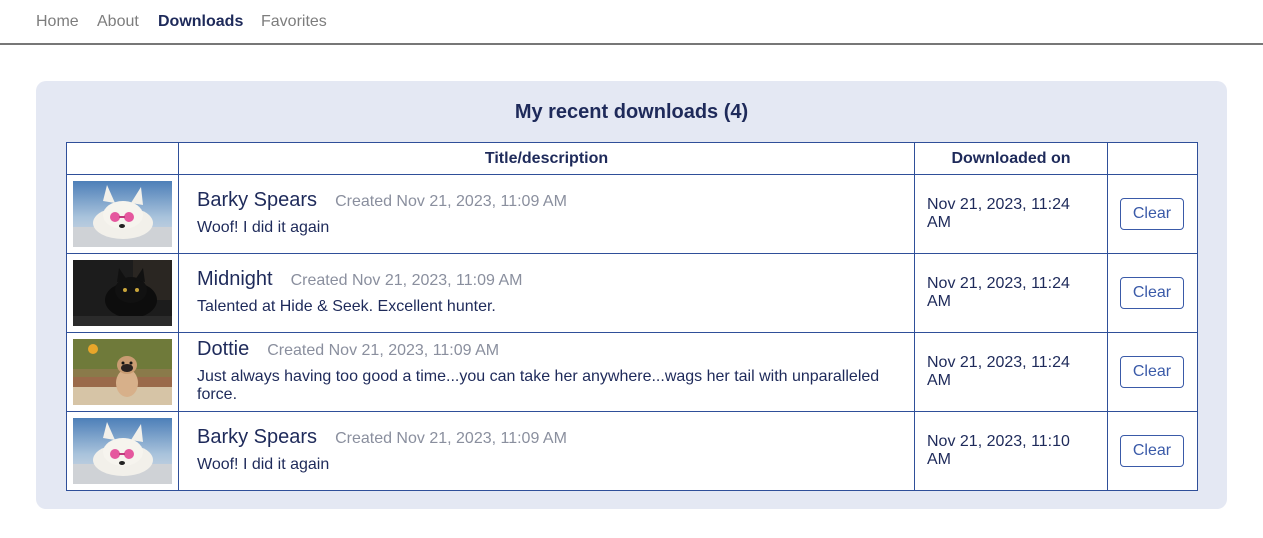 The image size is (1263, 538). I want to click on thumbnail-column-header, so click(122, 158).